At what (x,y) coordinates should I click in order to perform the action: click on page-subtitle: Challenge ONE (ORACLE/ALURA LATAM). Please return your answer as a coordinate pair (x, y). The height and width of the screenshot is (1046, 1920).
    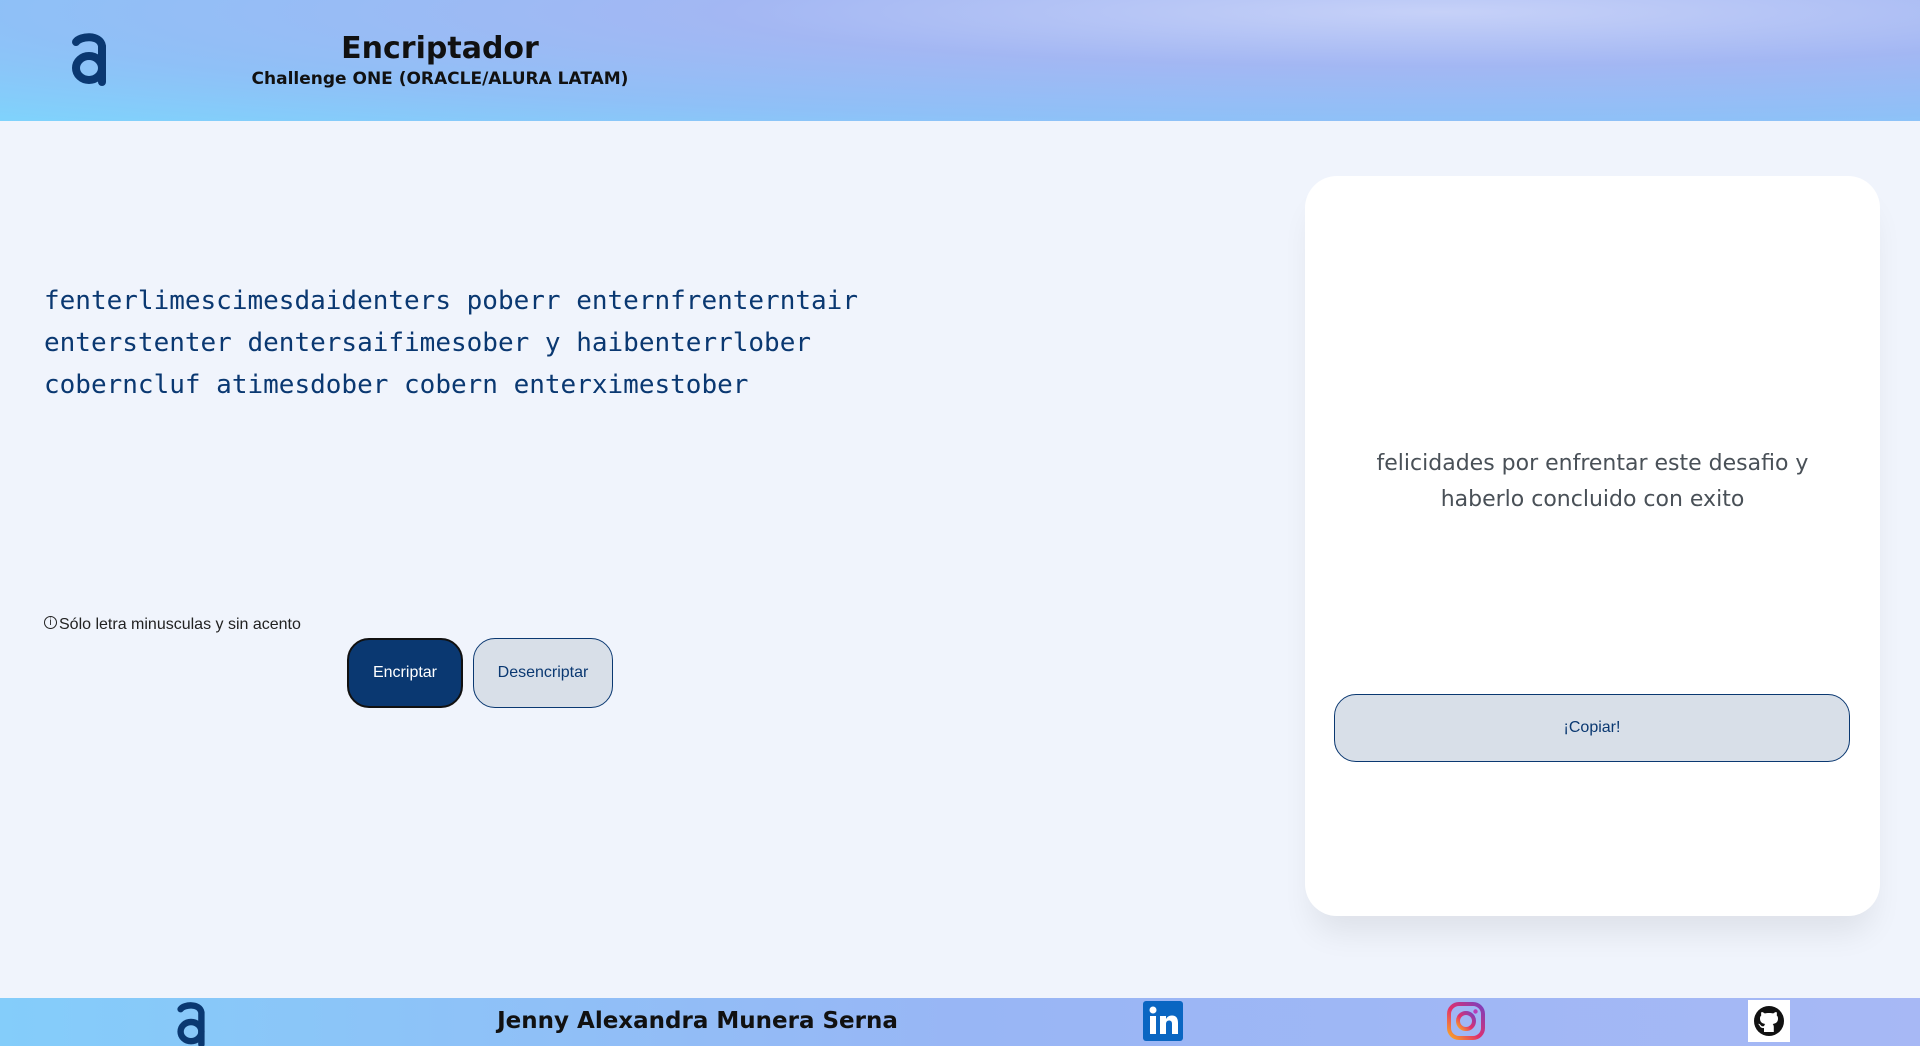
    Looking at the image, I should click on (440, 79).